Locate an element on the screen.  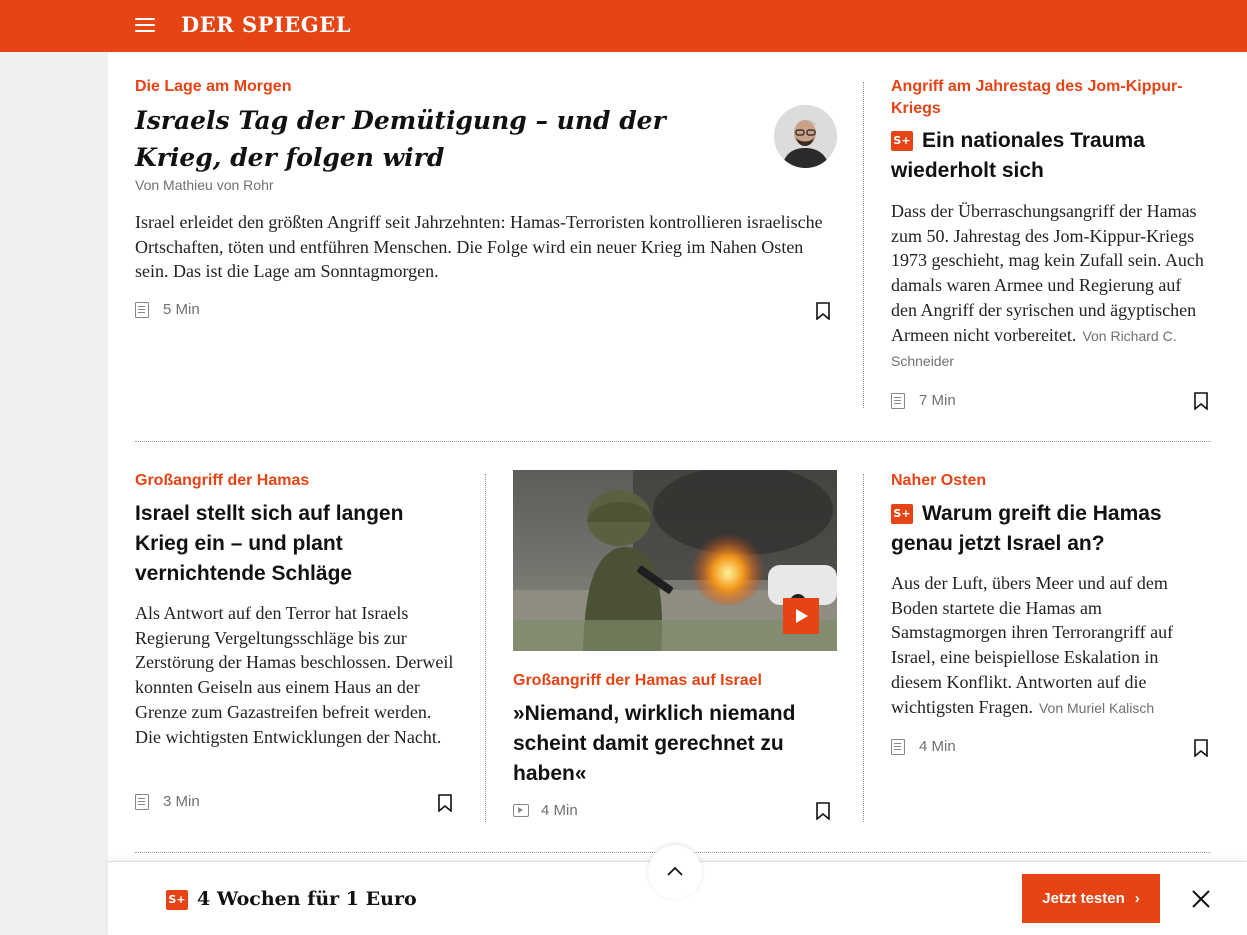
read-time: 7 Min is located at coordinates (937, 400).